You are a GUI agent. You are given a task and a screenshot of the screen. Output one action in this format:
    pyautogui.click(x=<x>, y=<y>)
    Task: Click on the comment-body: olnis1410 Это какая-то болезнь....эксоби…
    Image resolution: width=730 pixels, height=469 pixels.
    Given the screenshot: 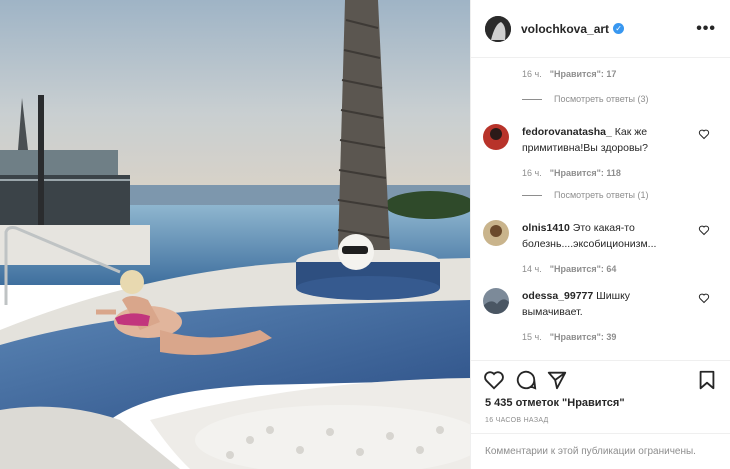 What is the action you would take?
    pyautogui.click(x=604, y=248)
    